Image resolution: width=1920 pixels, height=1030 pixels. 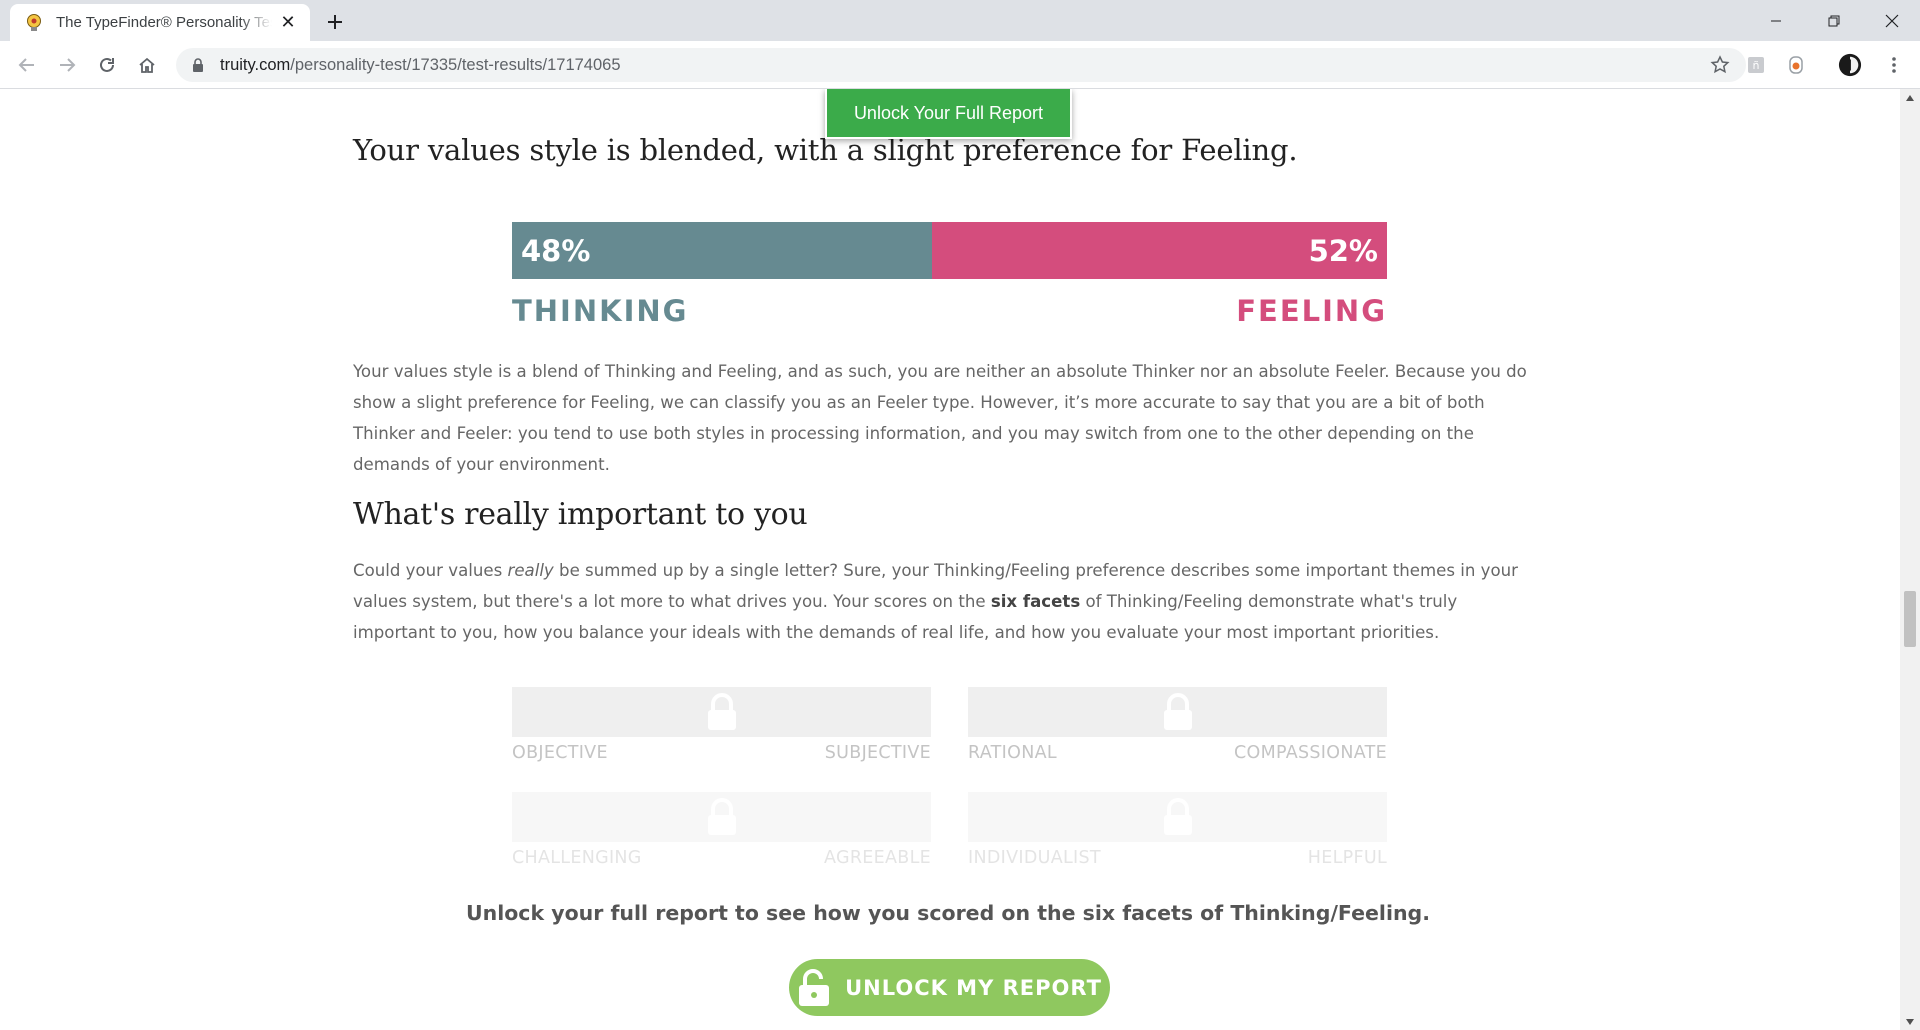 I want to click on important-heading: What's really important to you, so click(x=580, y=514).